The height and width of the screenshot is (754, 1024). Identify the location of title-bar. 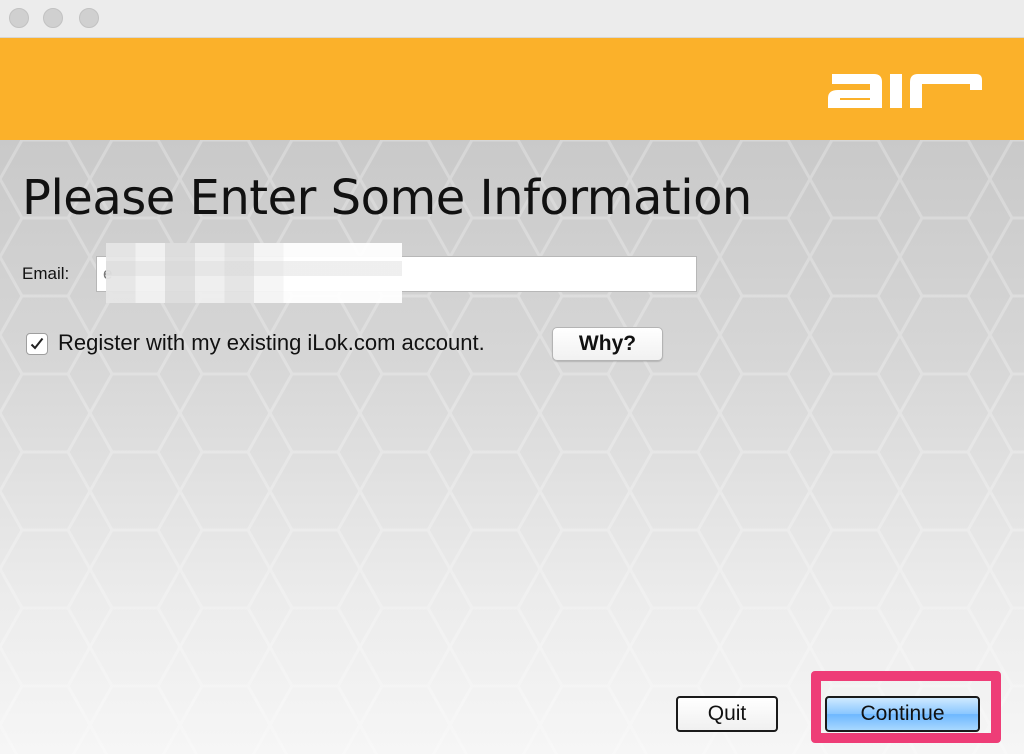
(512, 19).